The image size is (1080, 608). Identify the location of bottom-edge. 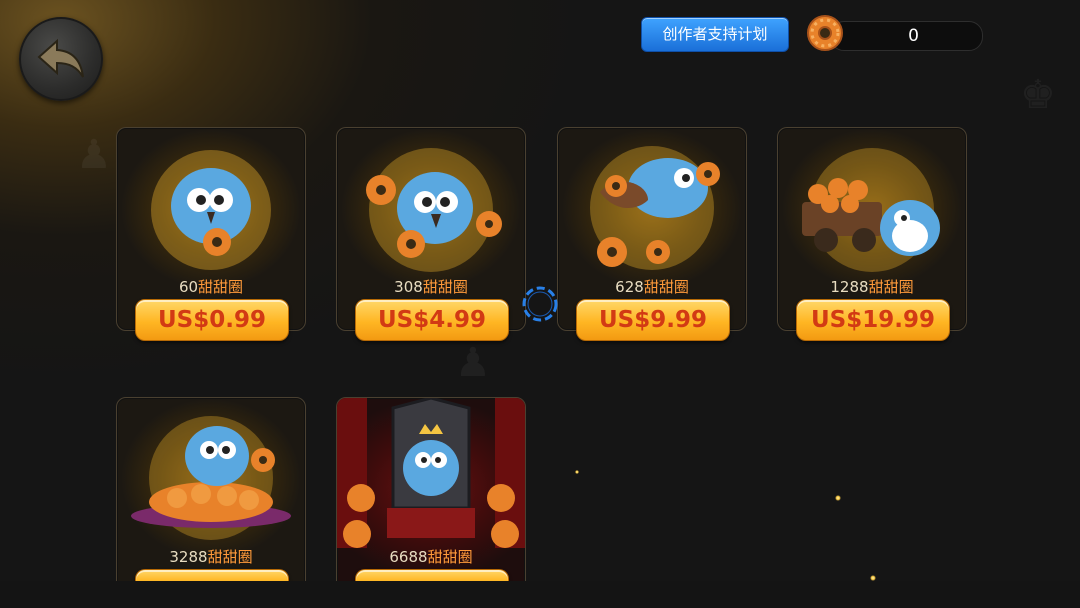
(540, 594).